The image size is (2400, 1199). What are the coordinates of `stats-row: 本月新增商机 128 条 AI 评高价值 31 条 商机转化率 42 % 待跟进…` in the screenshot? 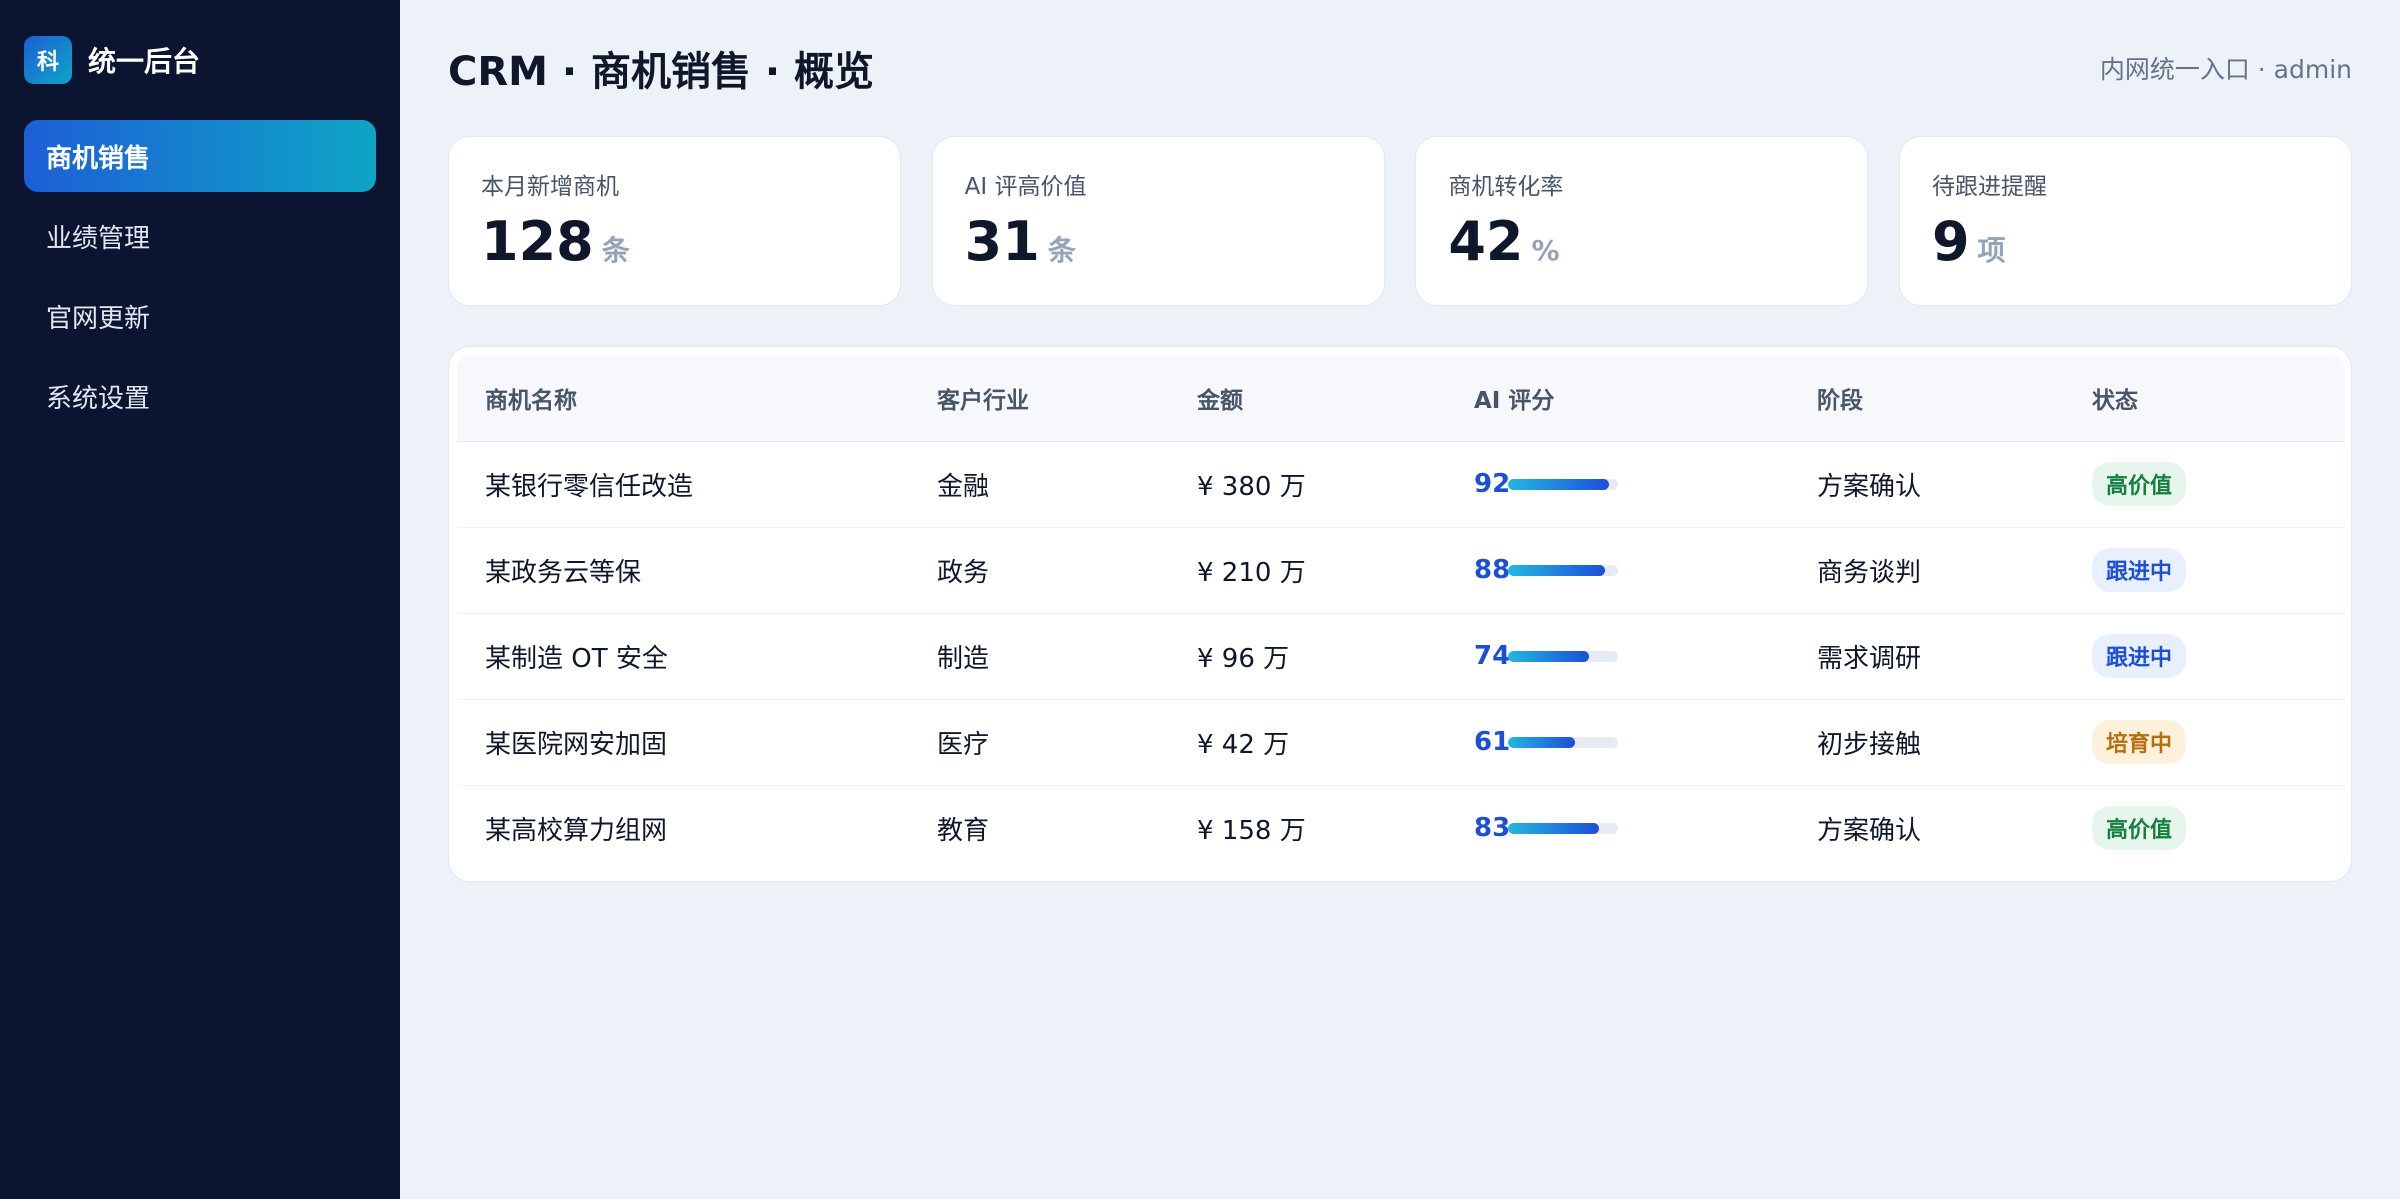 It's located at (1400, 221).